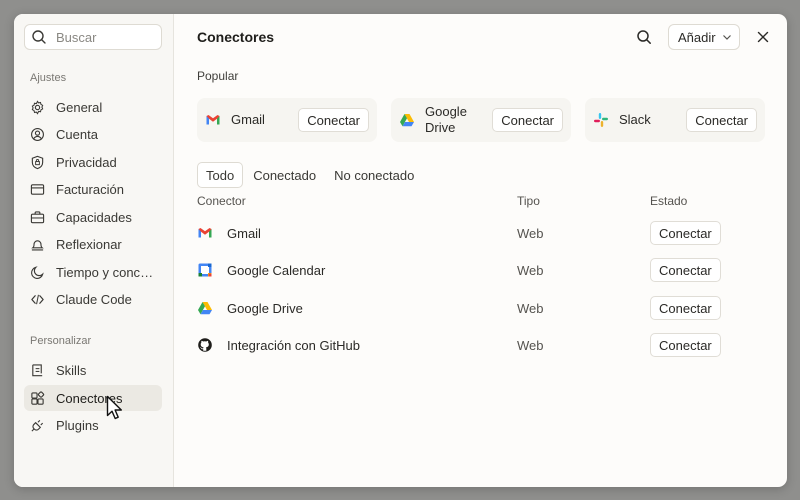 The height and width of the screenshot is (500, 800). What do you see at coordinates (205, 345) in the screenshot?
I see `github-icon` at bounding box center [205, 345].